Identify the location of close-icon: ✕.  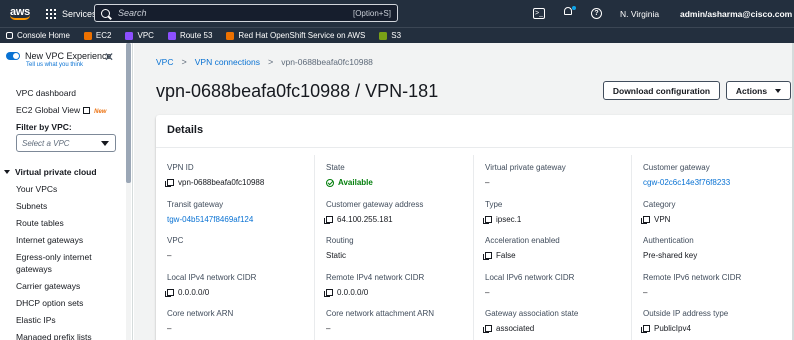
(109, 57).